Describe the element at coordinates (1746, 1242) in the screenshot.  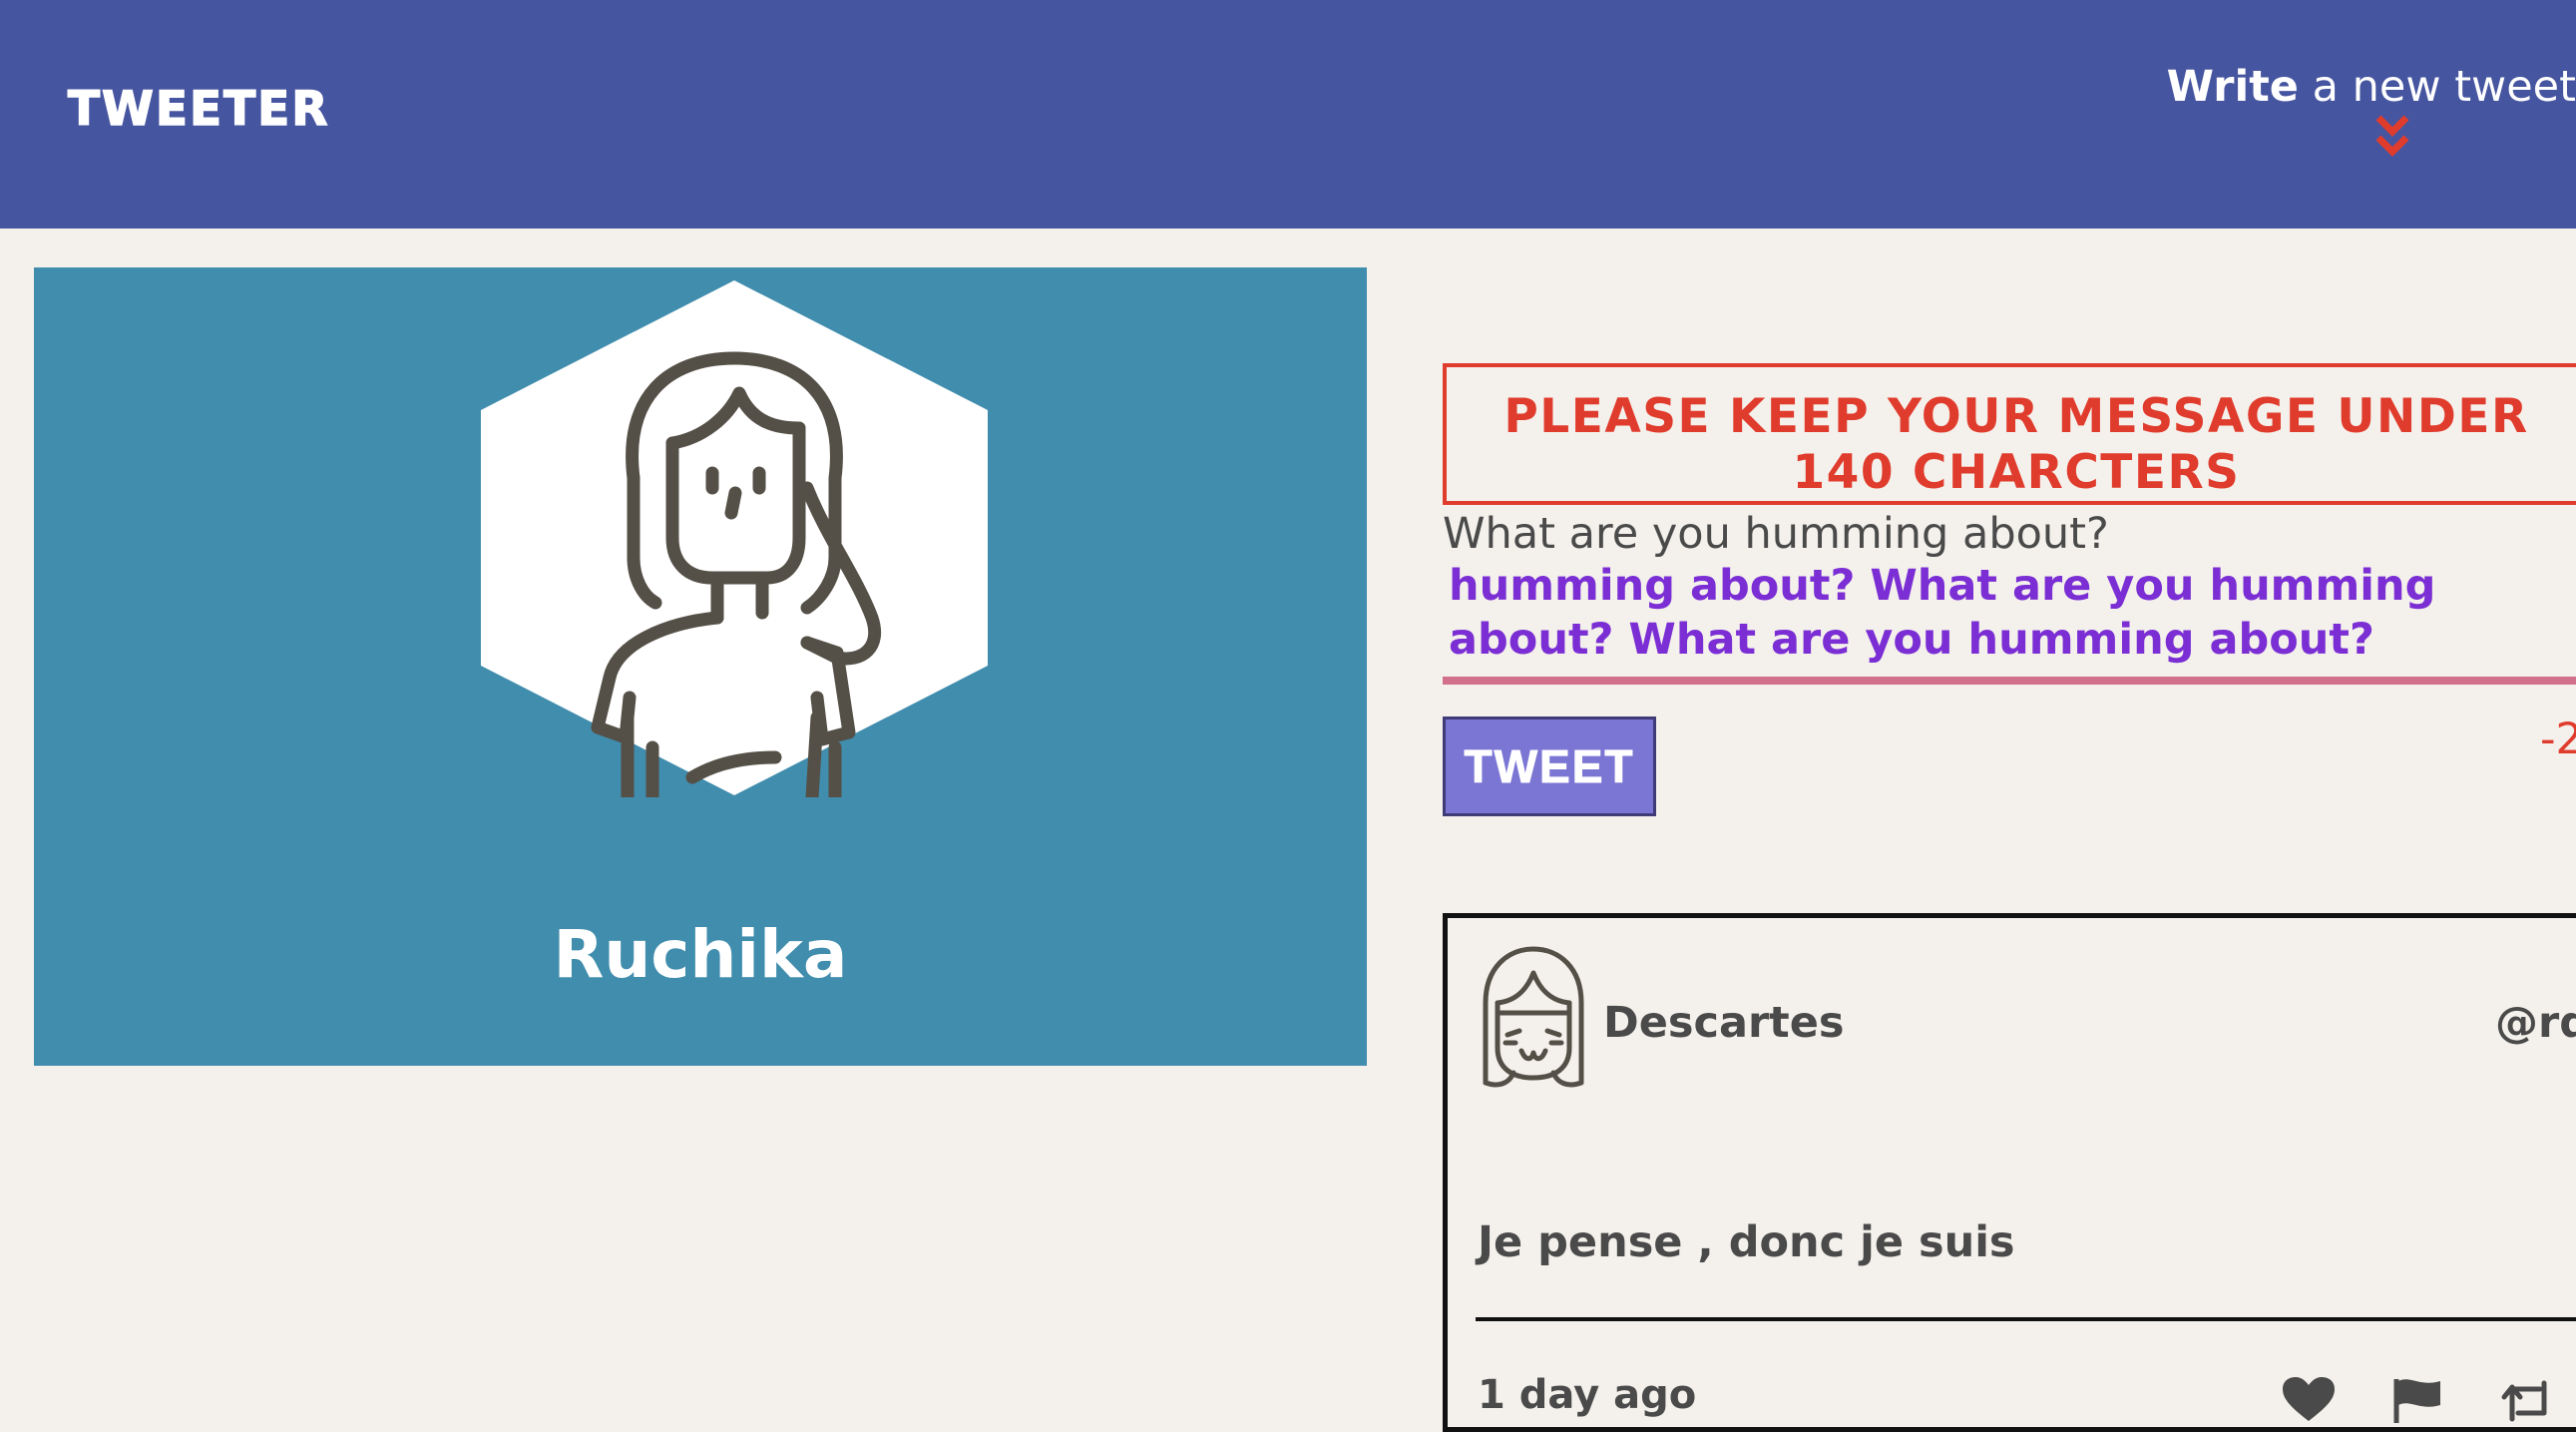
I see `tweet-content: Je pense , donc je suis` at that location.